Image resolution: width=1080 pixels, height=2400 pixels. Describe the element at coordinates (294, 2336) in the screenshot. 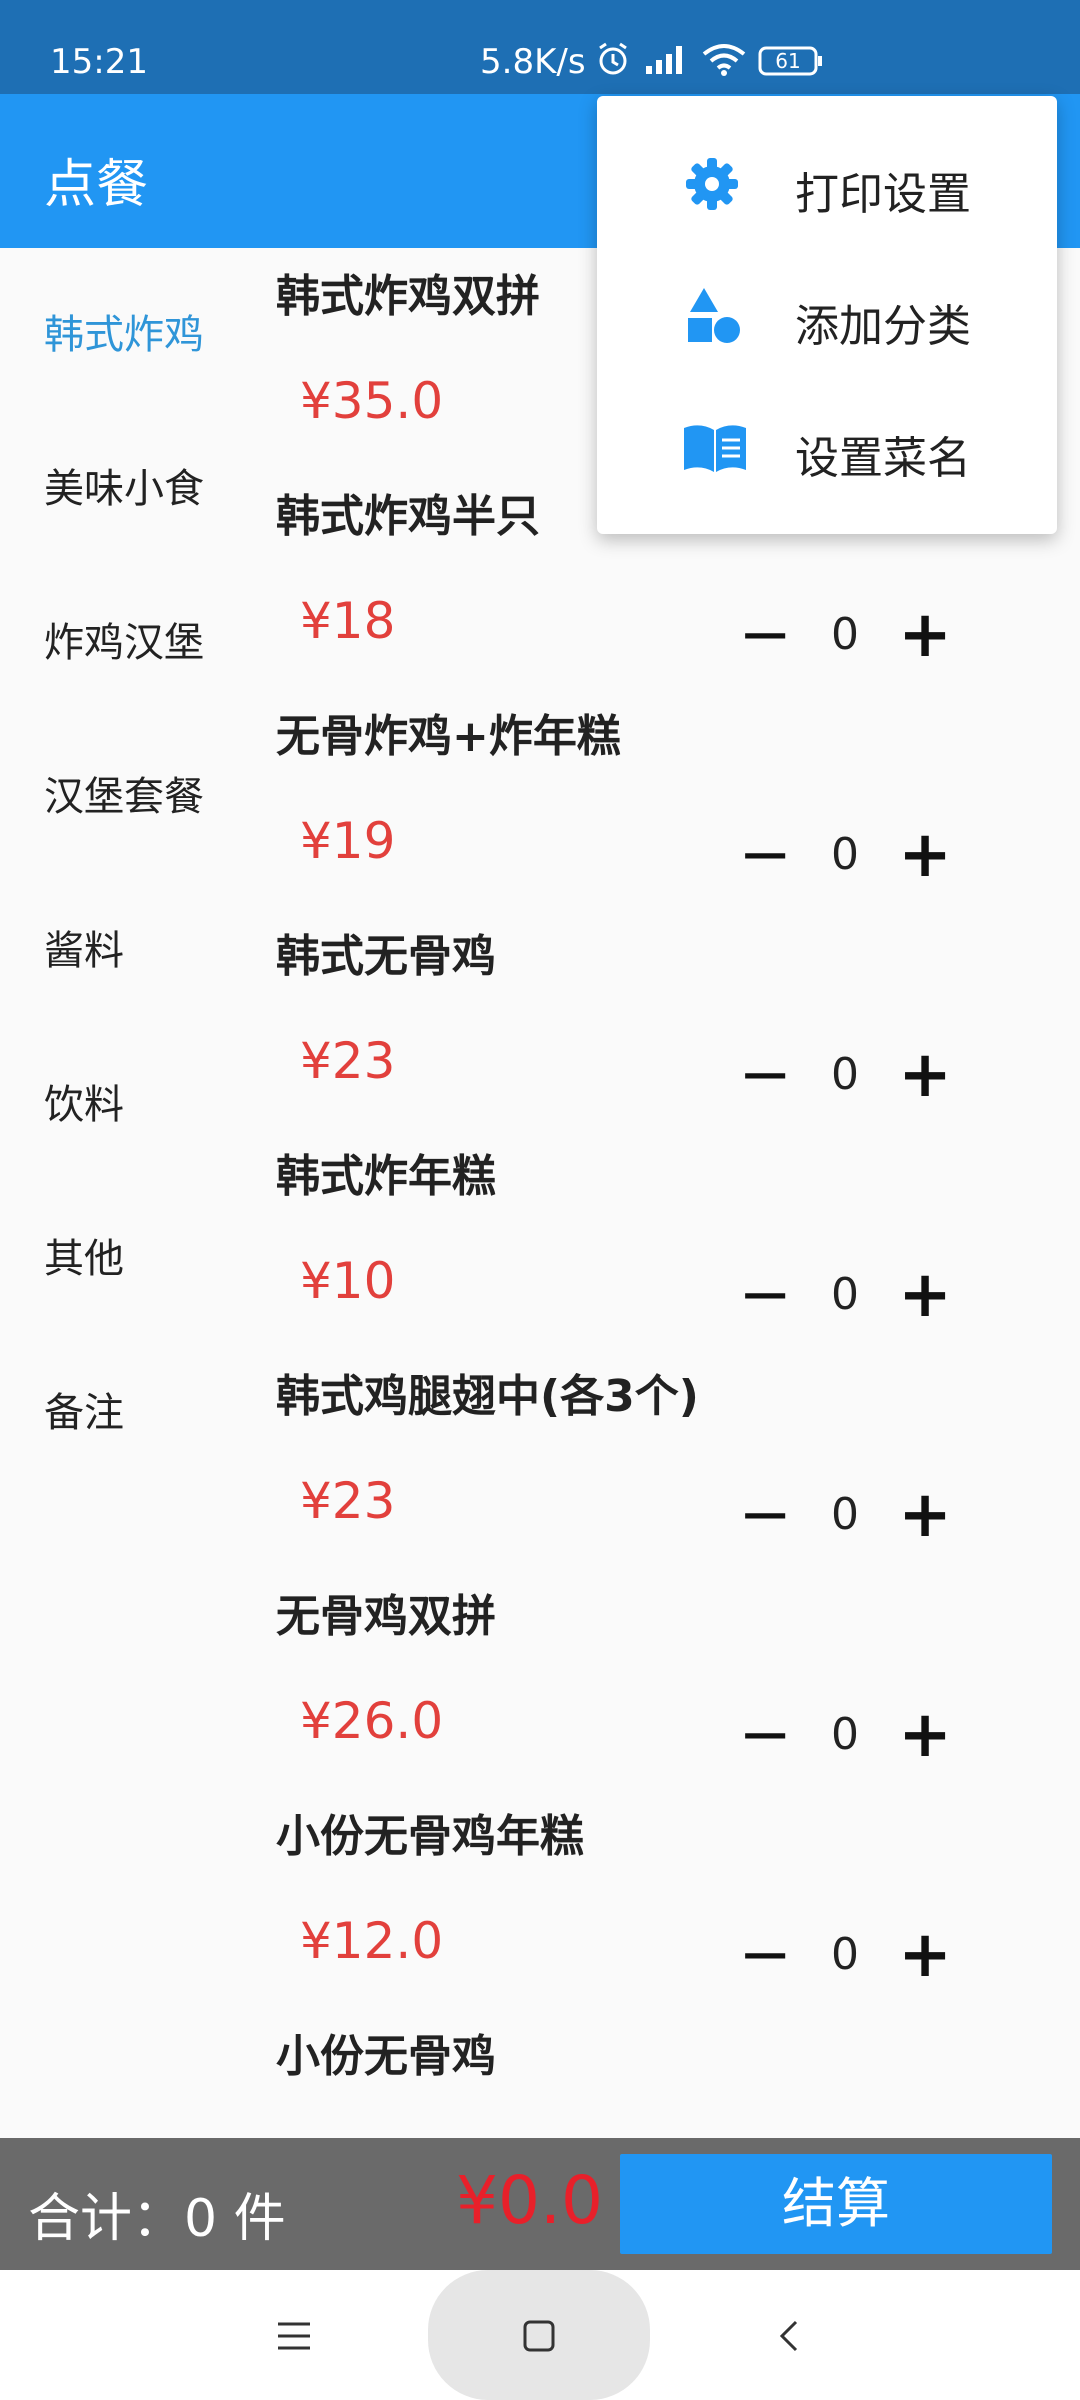

I see `menu-nav-icon` at that location.